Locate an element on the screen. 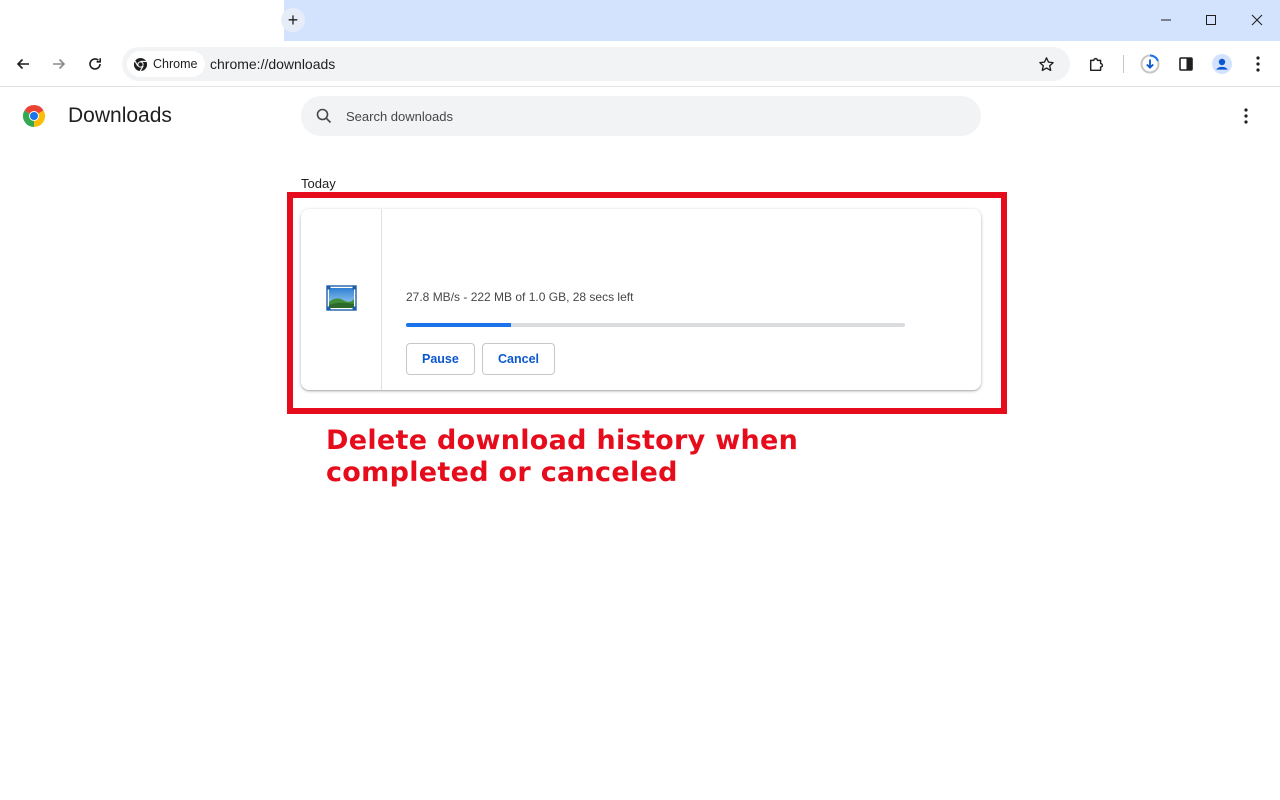 The image size is (1280, 800). minimize-button is located at coordinates (1166, 20).